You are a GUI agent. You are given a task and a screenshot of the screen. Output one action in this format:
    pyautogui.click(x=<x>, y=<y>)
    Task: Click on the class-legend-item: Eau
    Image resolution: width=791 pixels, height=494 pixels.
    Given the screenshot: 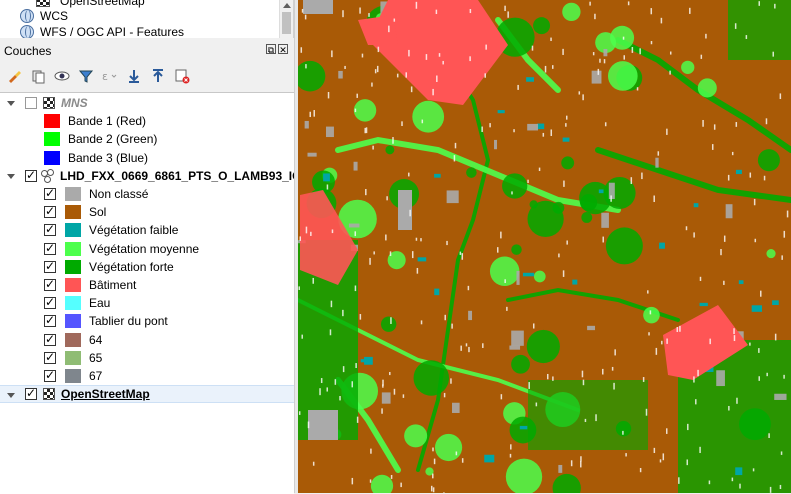 What is the action you would take?
    pyautogui.click(x=77, y=303)
    